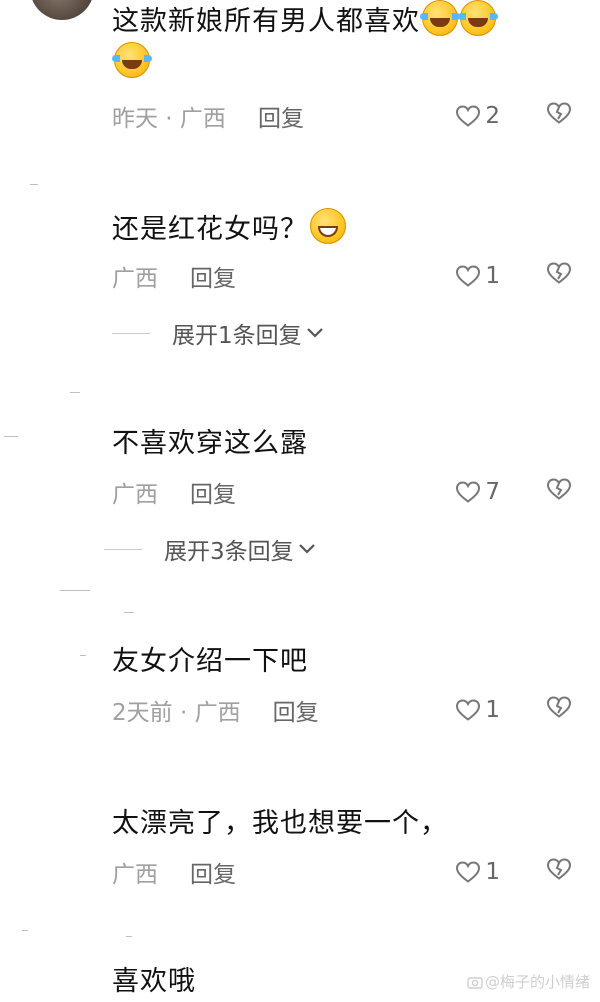 The height and width of the screenshot is (1002, 600). What do you see at coordinates (537, 982) in the screenshot?
I see `watermark-text: @梅子的小情绪` at bounding box center [537, 982].